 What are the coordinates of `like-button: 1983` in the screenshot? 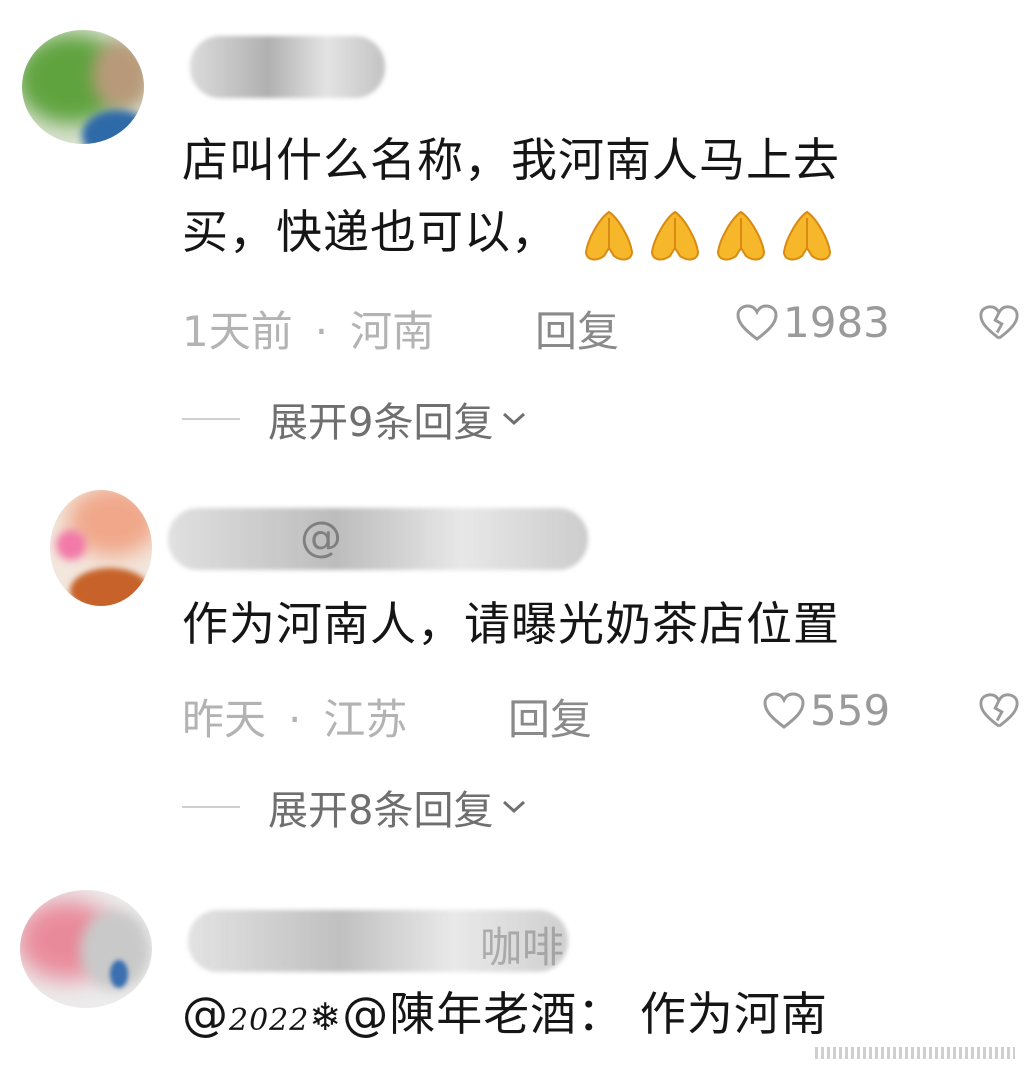 It's located at (812, 322).